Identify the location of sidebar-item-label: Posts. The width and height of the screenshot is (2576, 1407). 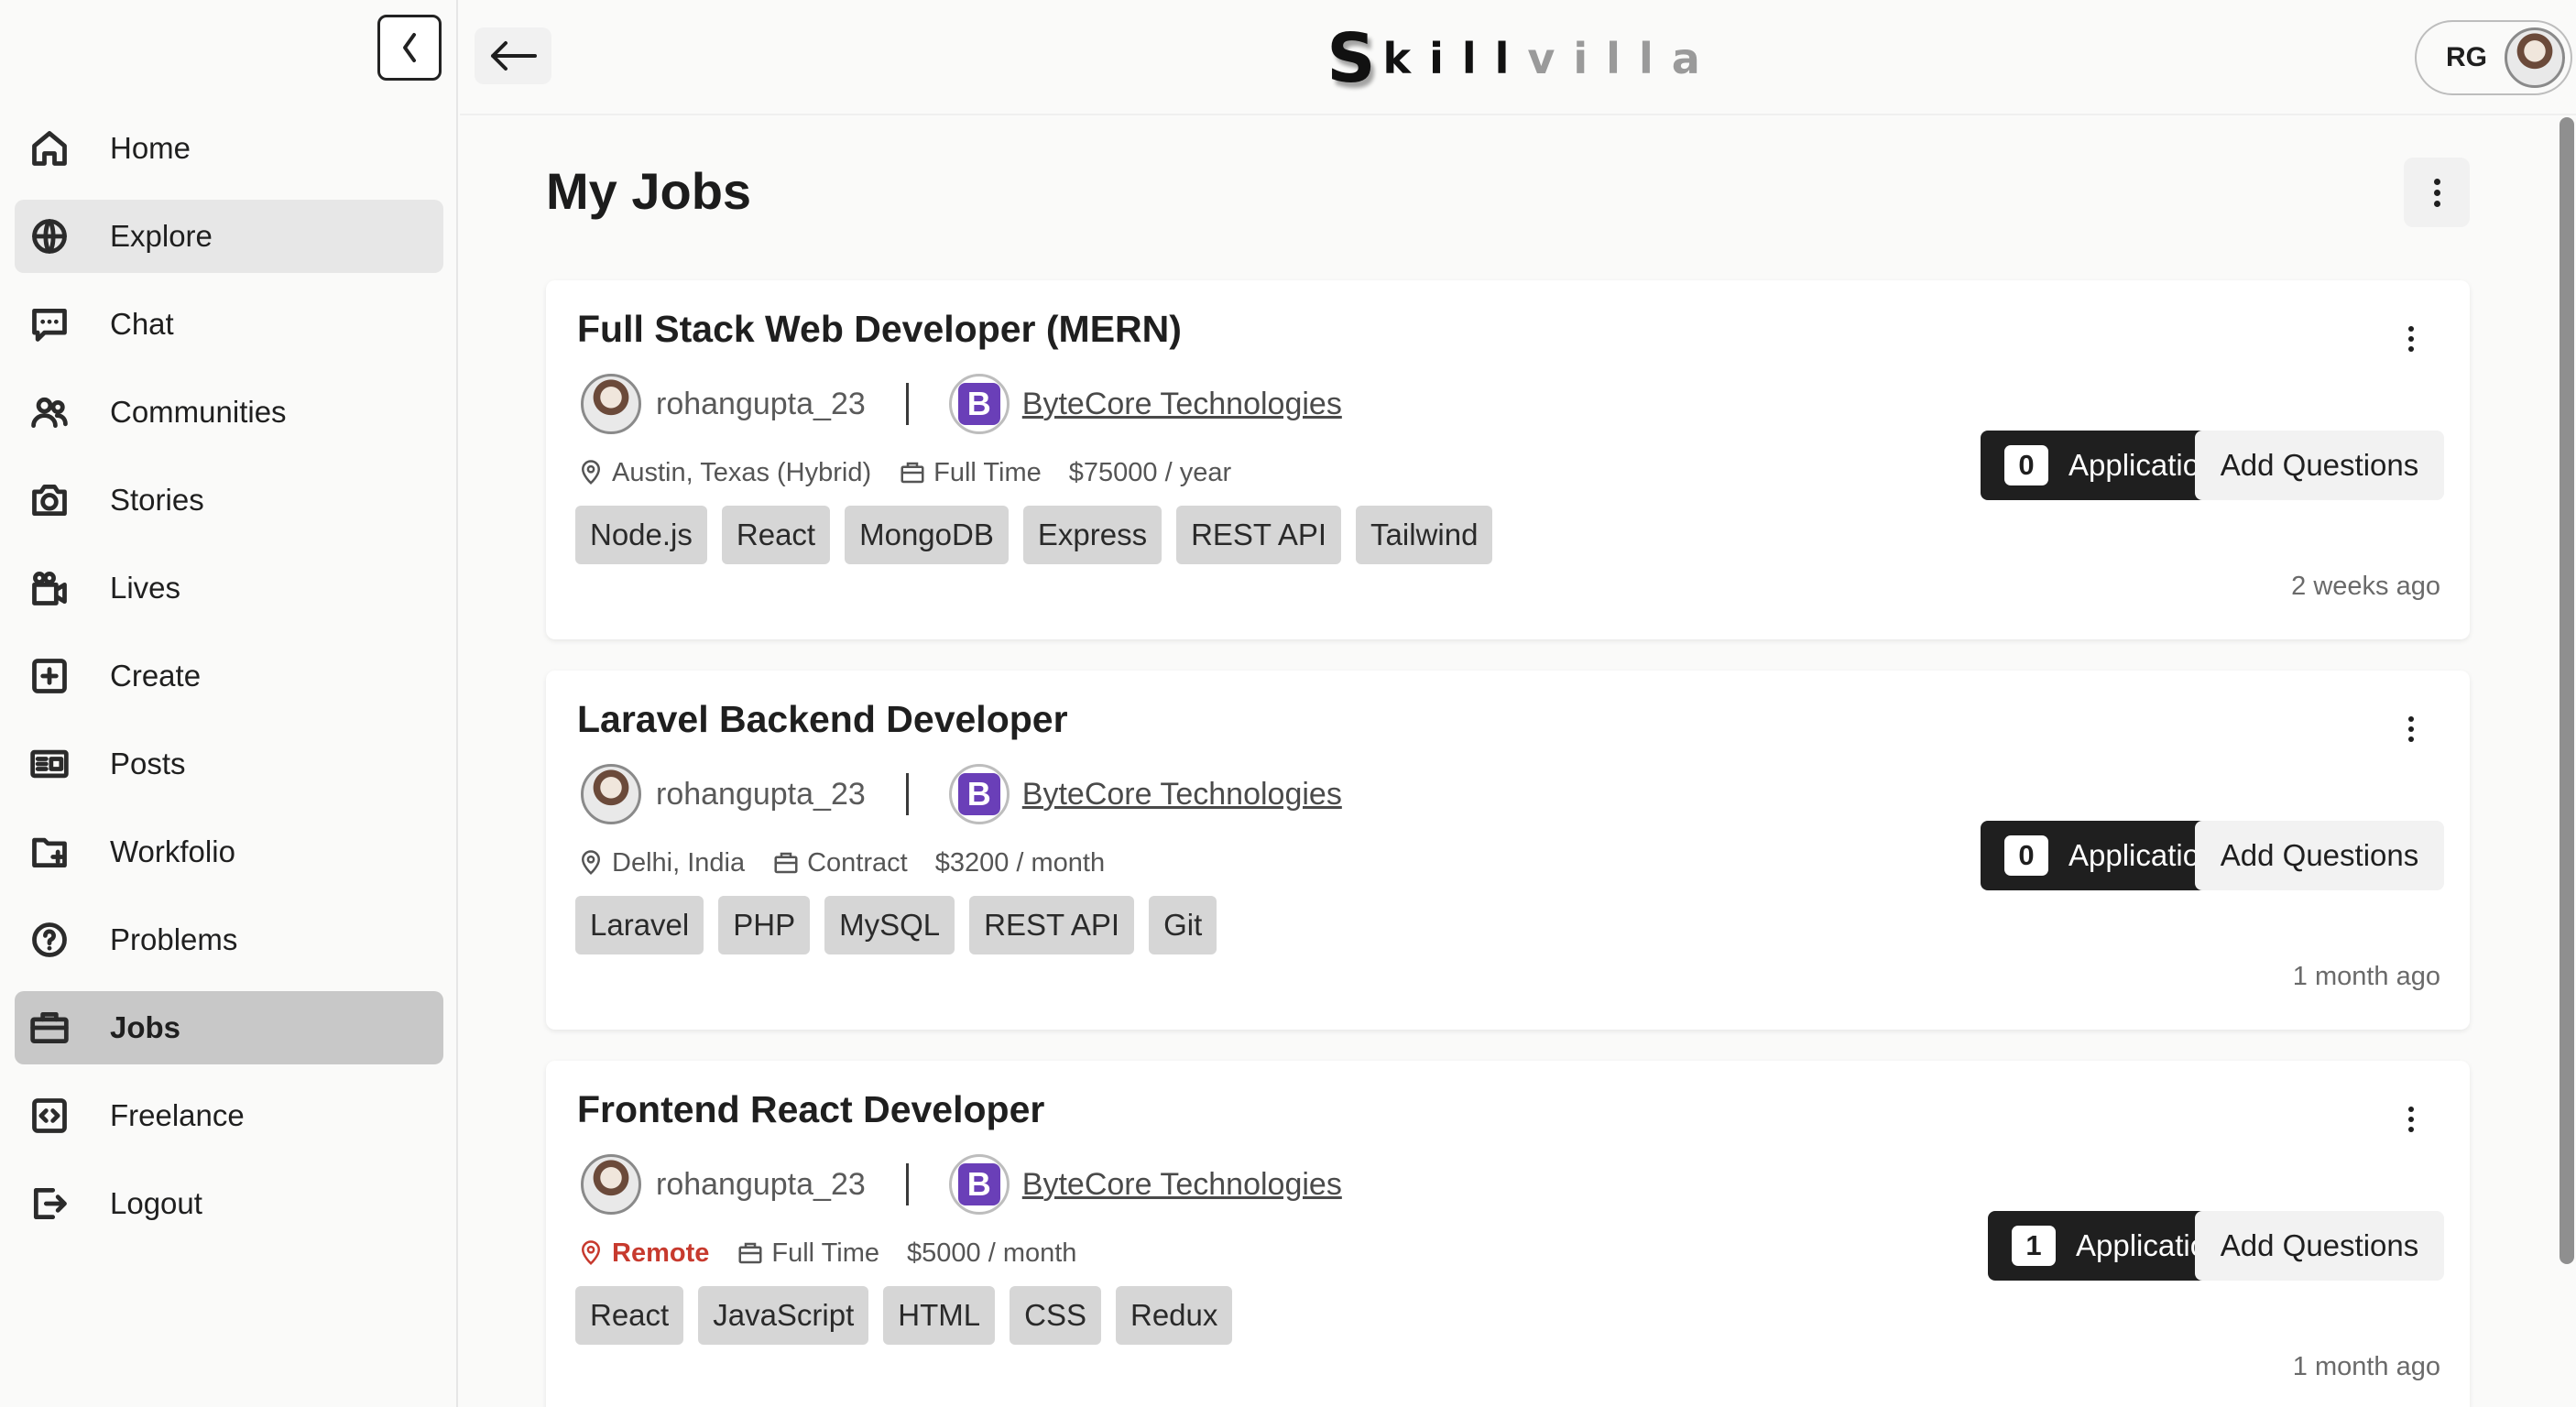
(148, 763).